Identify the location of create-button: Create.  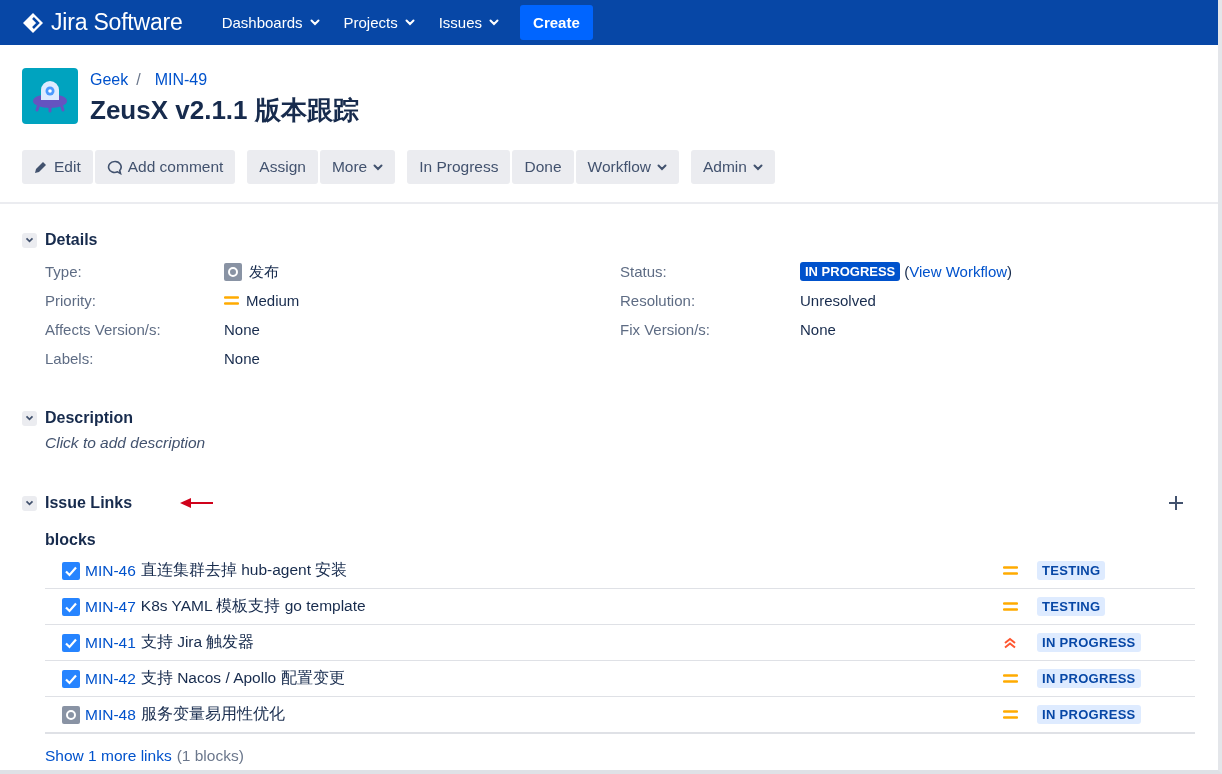
(556, 22).